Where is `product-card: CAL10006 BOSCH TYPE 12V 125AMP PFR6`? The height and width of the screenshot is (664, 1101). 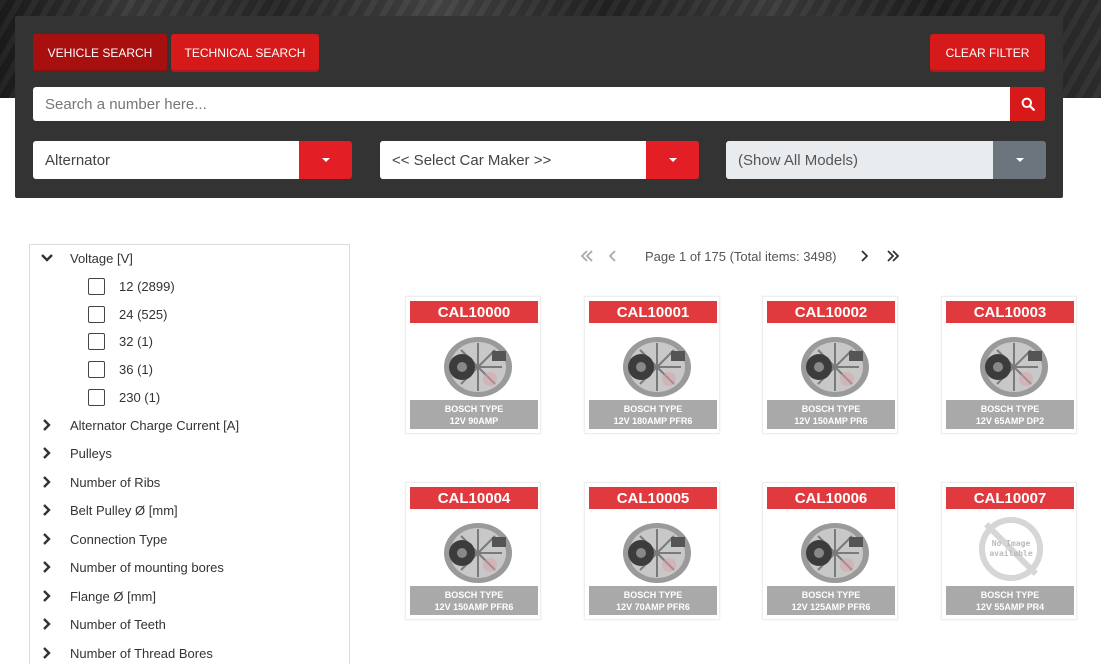 product-card: CAL10006 BOSCH TYPE 12V 125AMP PFR6 is located at coordinates (830, 551).